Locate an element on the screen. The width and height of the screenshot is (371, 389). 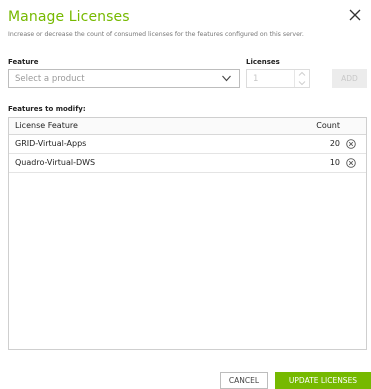
features-to-modify-label: Features to modify: is located at coordinates (47, 109).